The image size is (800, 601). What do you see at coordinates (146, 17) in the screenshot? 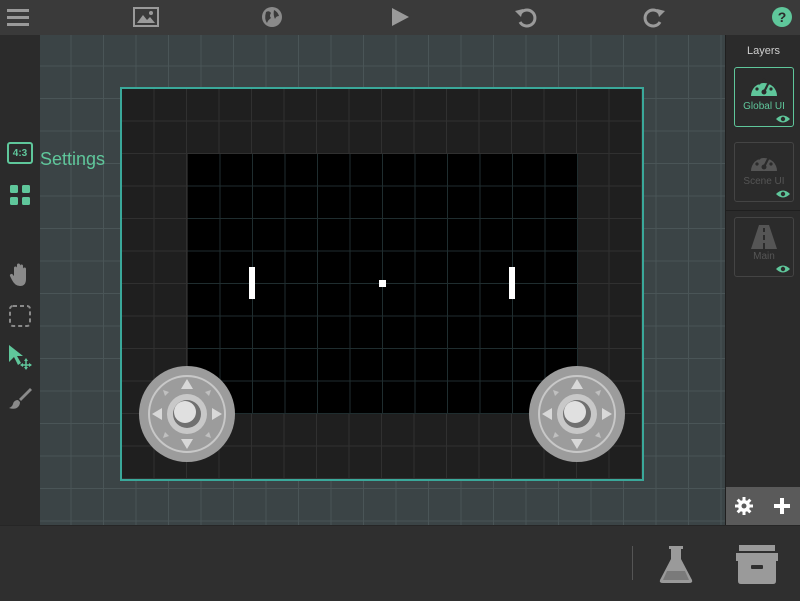
I see `image-icon` at bounding box center [146, 17].